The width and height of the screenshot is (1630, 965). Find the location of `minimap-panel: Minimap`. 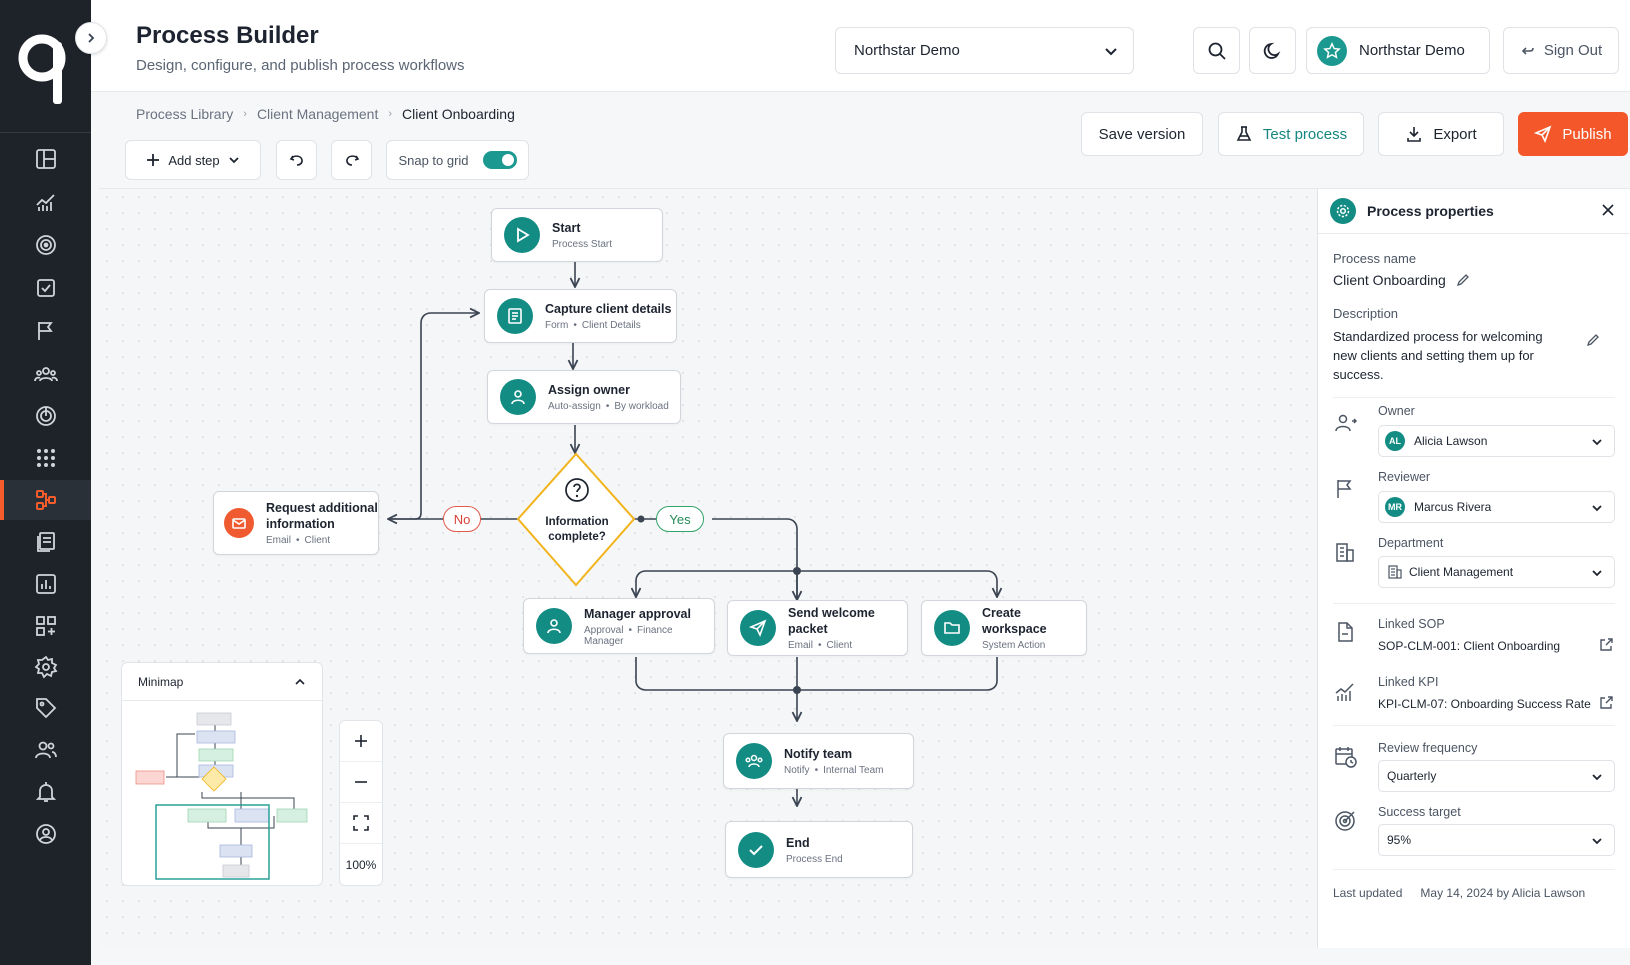

minimap-panel: Minimap is located at coordinates (222, 774).